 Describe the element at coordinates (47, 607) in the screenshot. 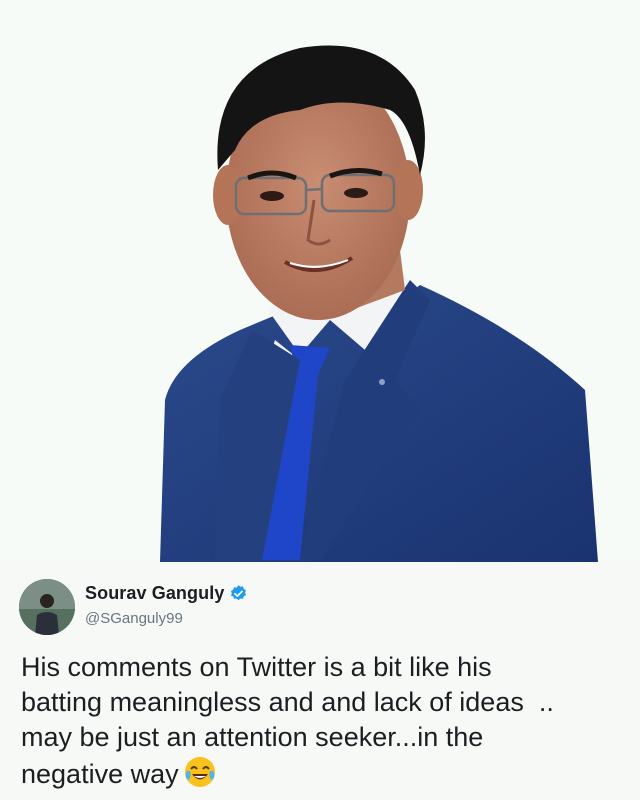

I see `author-avatar` at that location.